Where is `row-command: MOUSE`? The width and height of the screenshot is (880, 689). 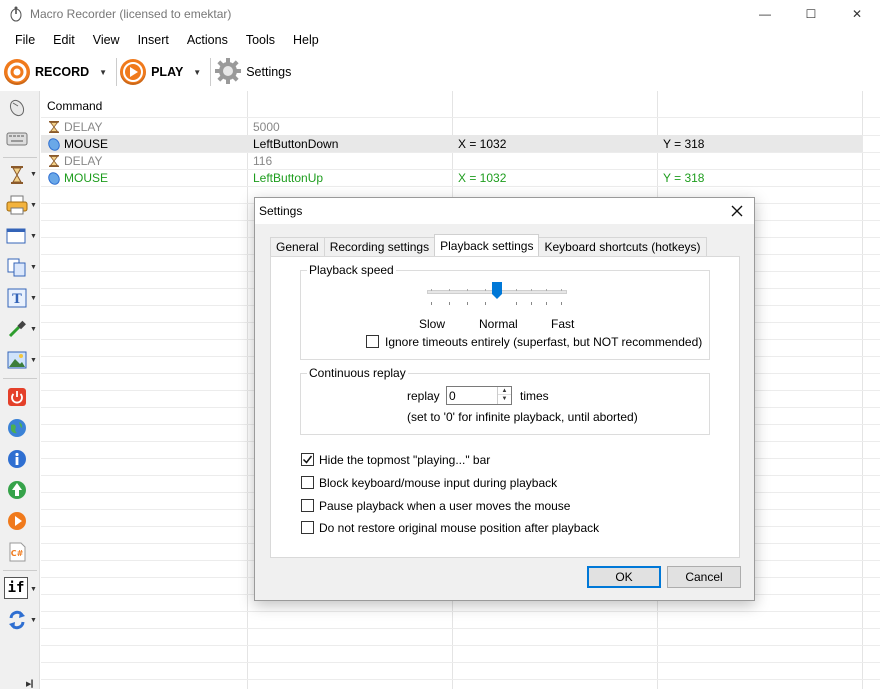
row-command: MOUSE is located at coordinates (86, 143).